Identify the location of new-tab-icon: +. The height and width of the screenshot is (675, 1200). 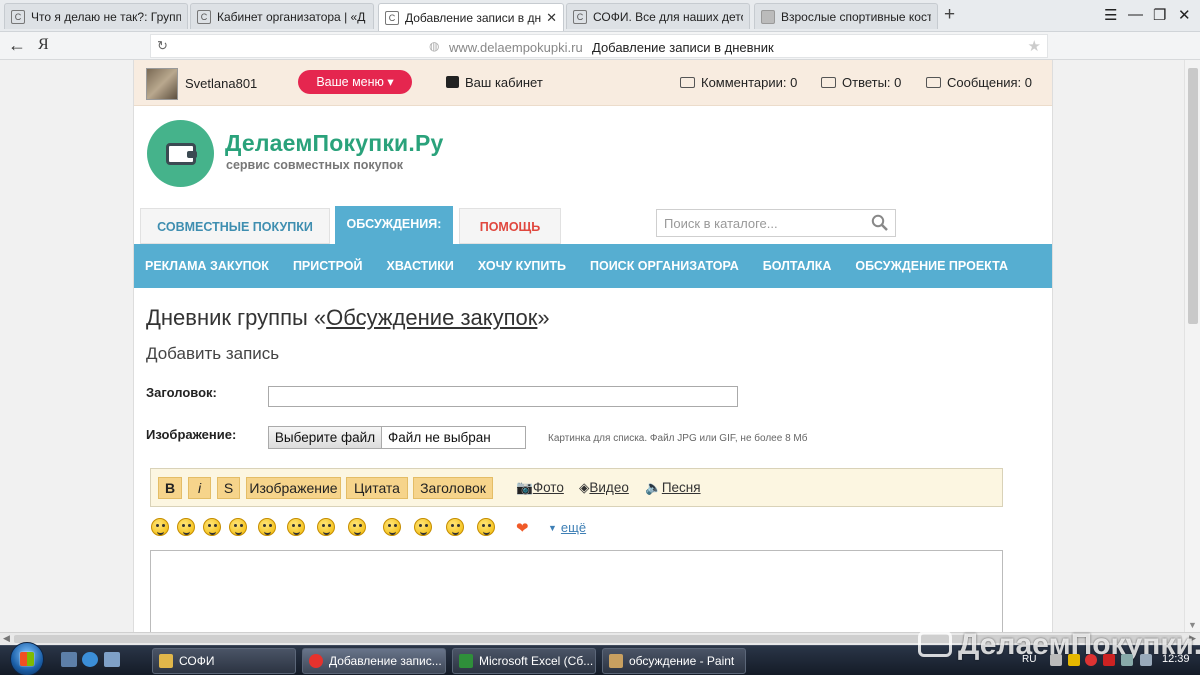
(949, 14).